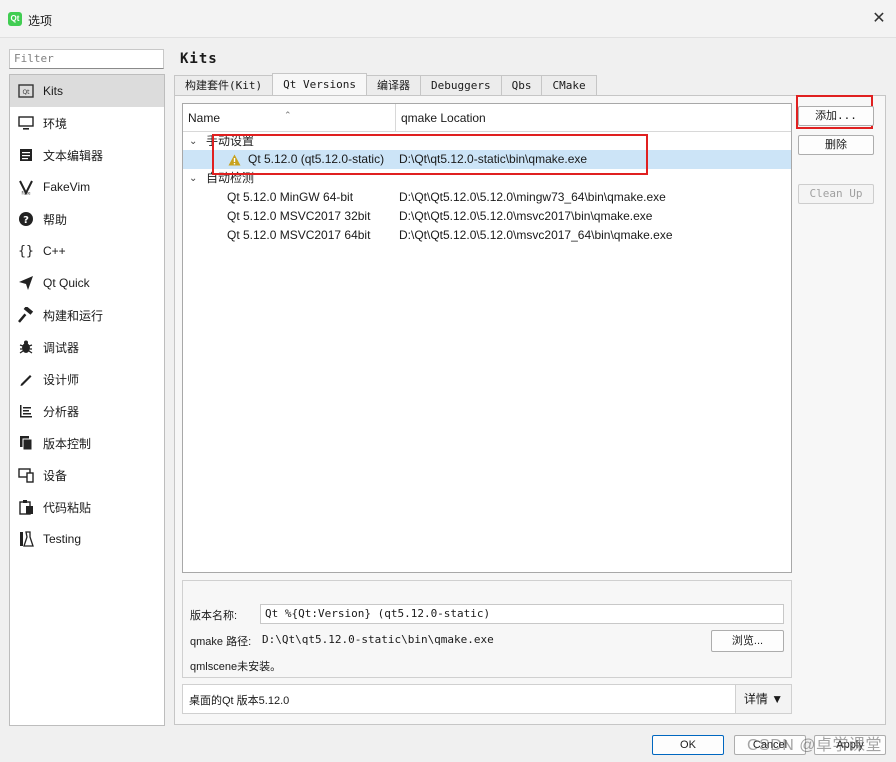 The width and height of the screenshot is (896, 762). Describe the element at coordinates (569, 85) in the screenshot. I see `tab-cmake: CMake` at that location.